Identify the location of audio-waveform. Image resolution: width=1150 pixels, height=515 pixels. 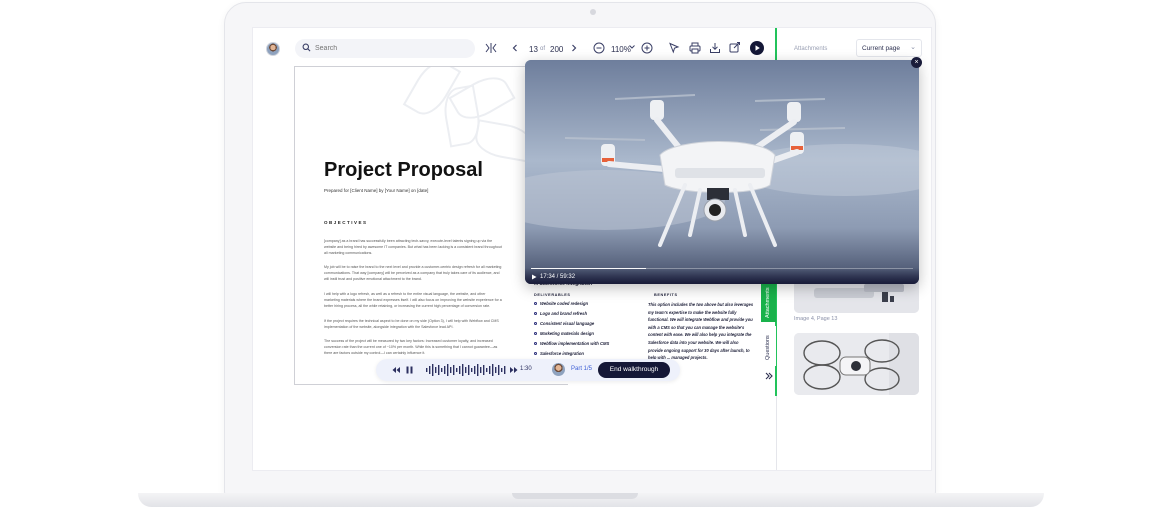
(466, 370).